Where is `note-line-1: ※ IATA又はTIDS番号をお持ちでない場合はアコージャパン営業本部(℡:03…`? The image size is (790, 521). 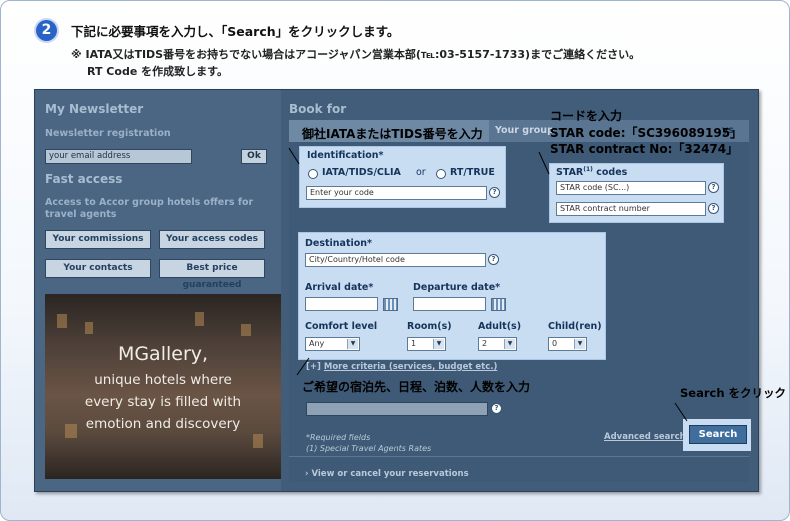
note-line-1: ※ IATA又はTIDS番号をお持ちでない場合はアコージャパン営業本部(℡:03… is located at coordinates (356, 54).